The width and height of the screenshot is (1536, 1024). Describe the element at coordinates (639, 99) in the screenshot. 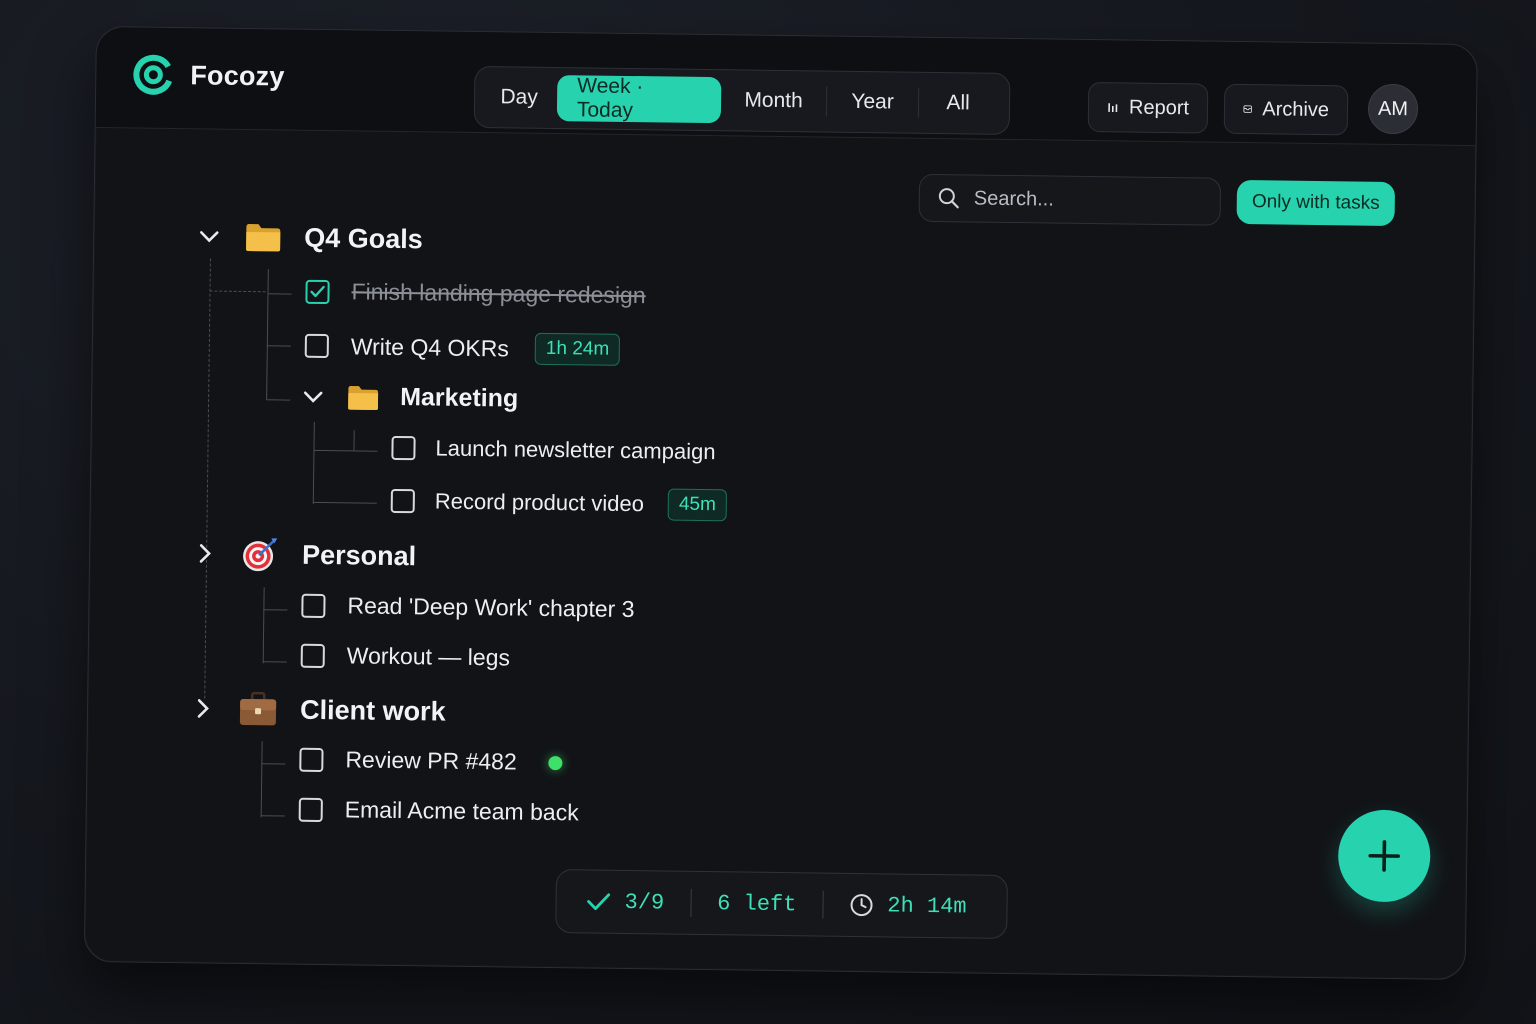

I see `range-week-today-tab: Week · Today` at that location.